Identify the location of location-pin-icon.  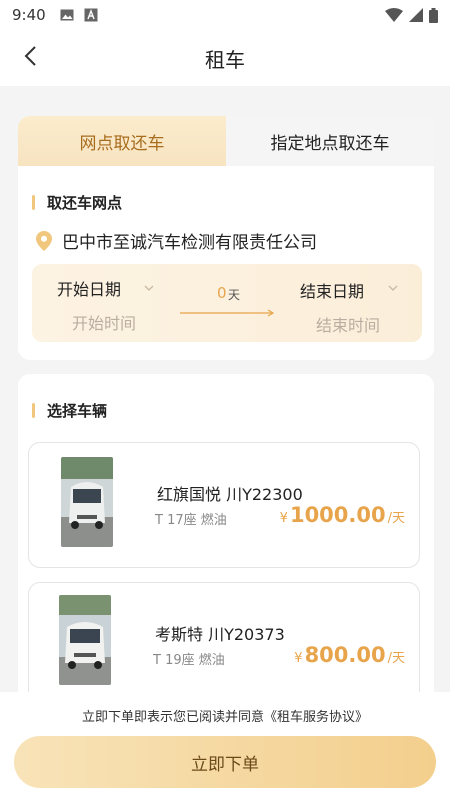
(44, 240).